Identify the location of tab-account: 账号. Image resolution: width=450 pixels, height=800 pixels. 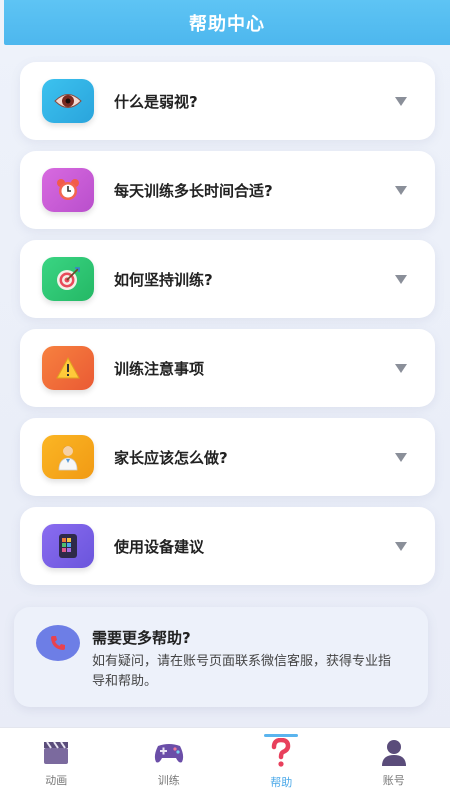
(394, 764).